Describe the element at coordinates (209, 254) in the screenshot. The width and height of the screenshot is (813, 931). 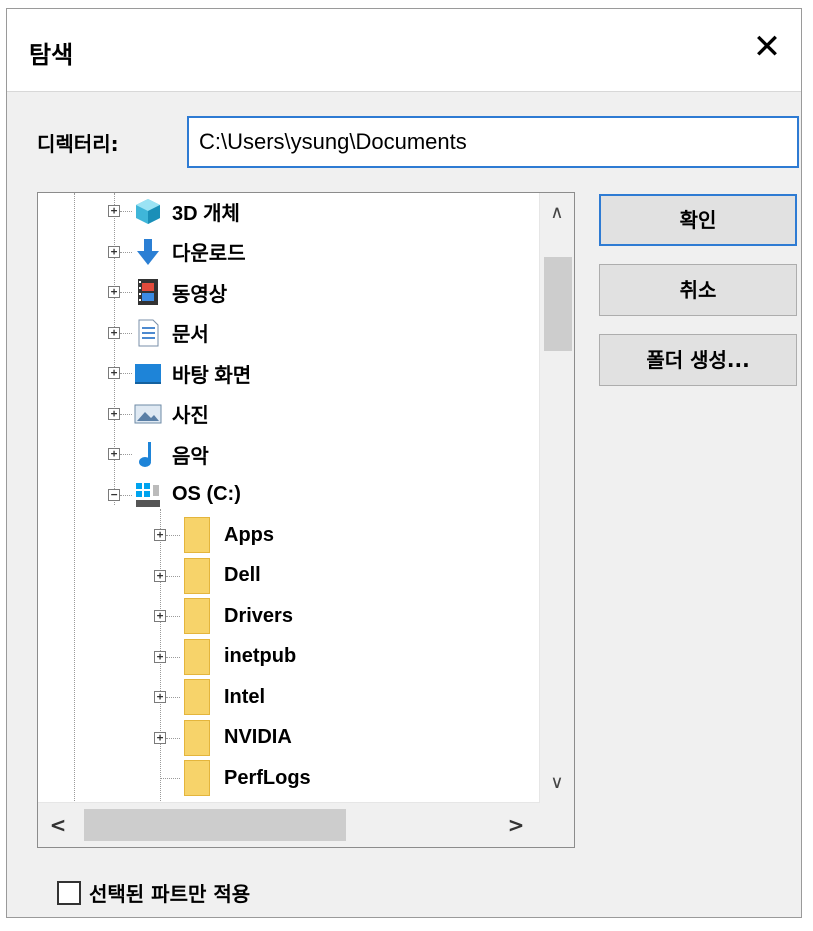
I see `tree-node-label: 다운로드` at that location.